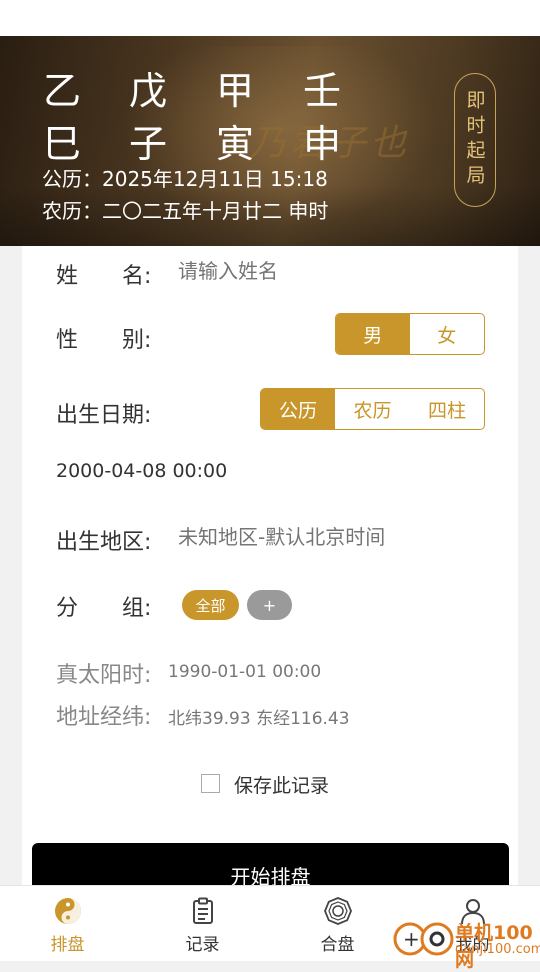  I want to click on bagua-icon, so click(337, 911).